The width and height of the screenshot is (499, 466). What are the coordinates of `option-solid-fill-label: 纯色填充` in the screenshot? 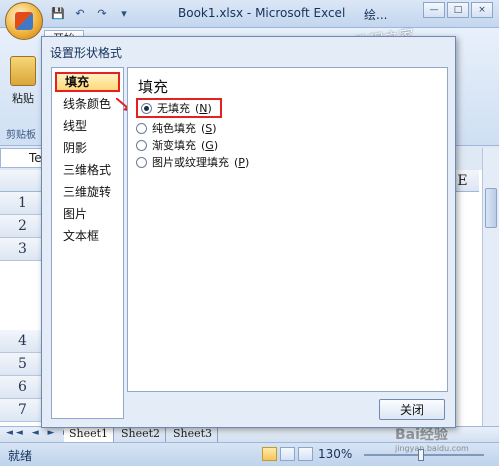 It's located at (174, 128).